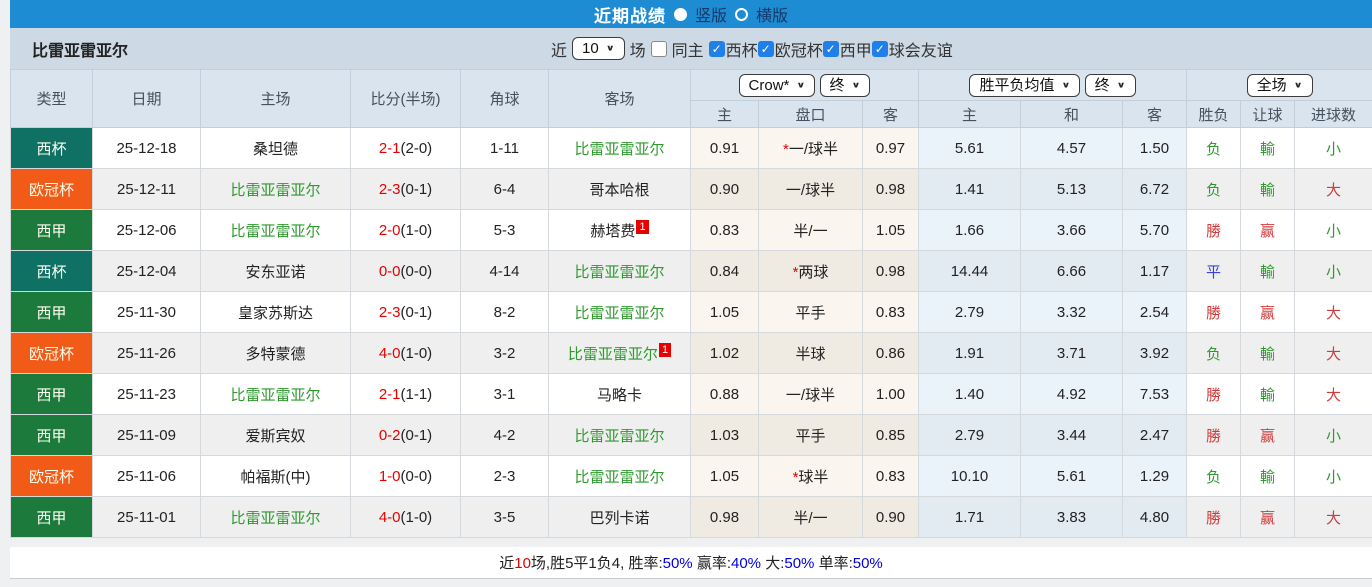 This screenshot has height=587, width=1372. Describe the element at coordinates (810, 476) in the screenshot. I see `handicap-line: *球半` at that location.